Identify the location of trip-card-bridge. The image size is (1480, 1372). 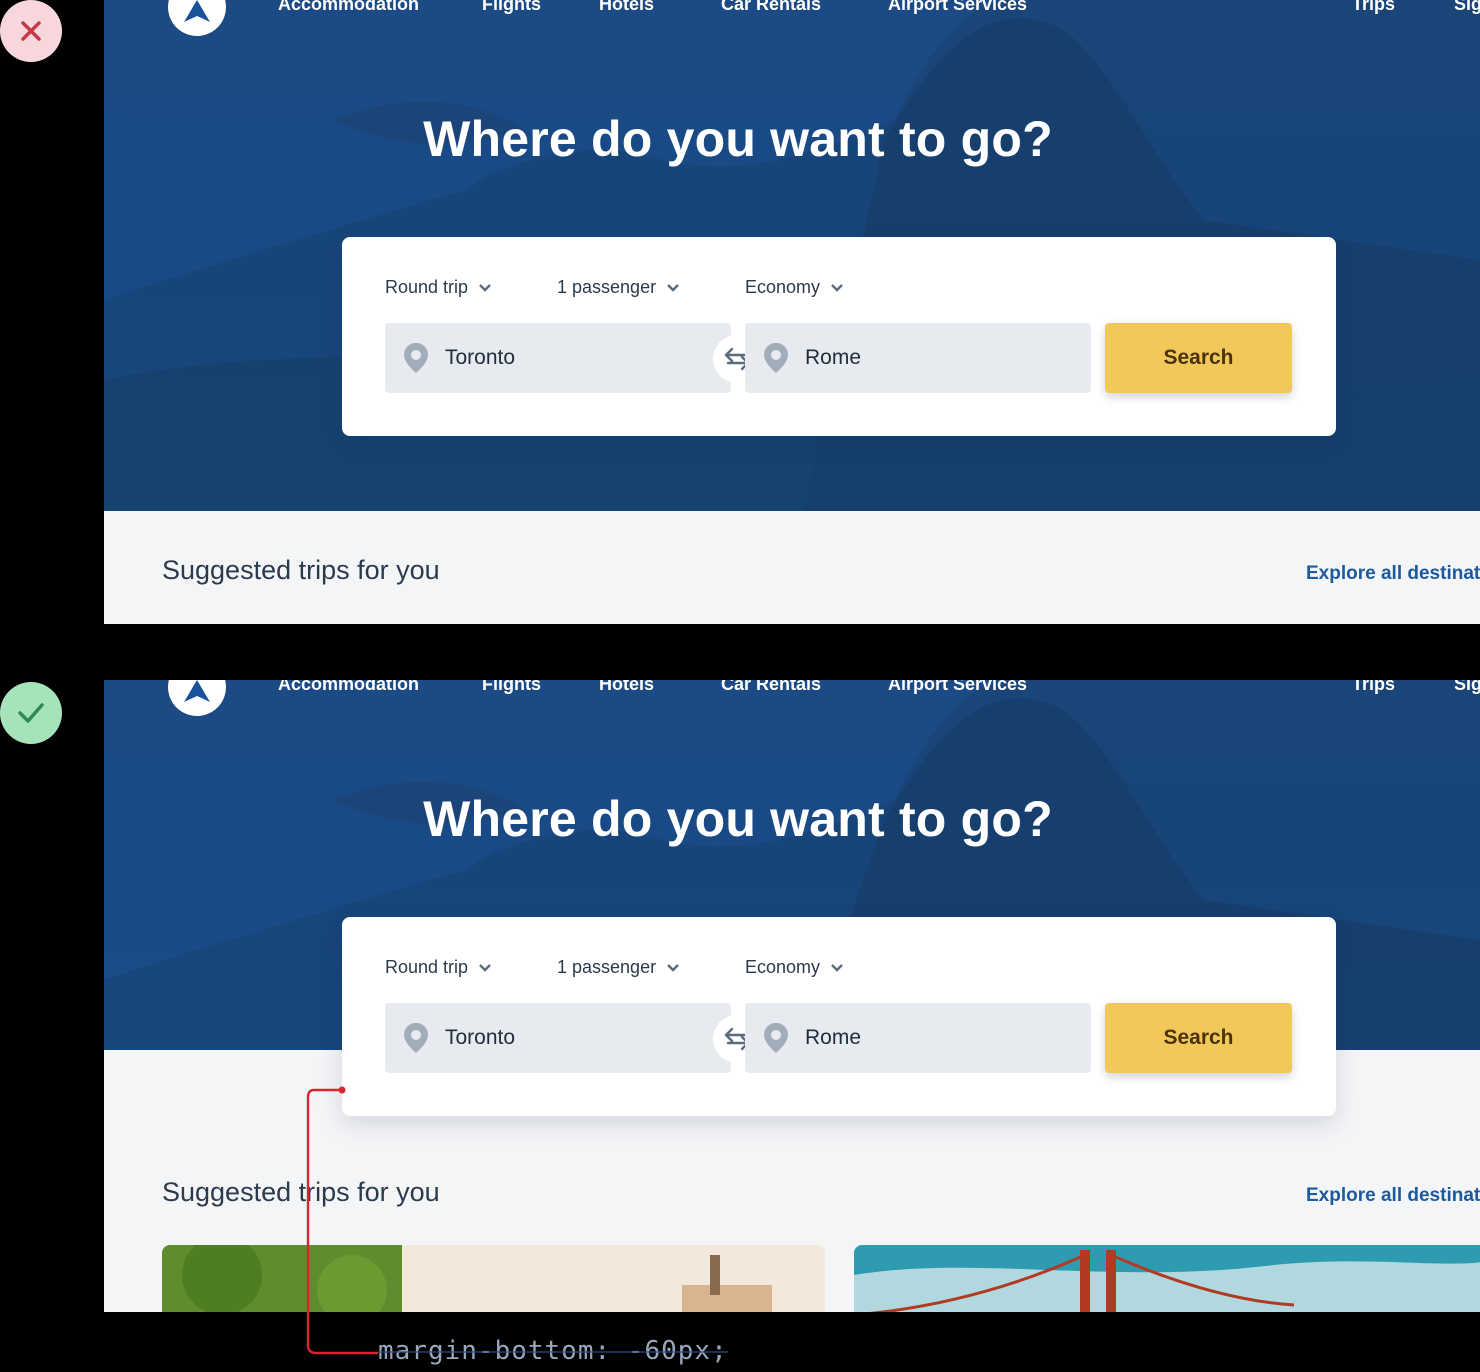
(1167, 1278).